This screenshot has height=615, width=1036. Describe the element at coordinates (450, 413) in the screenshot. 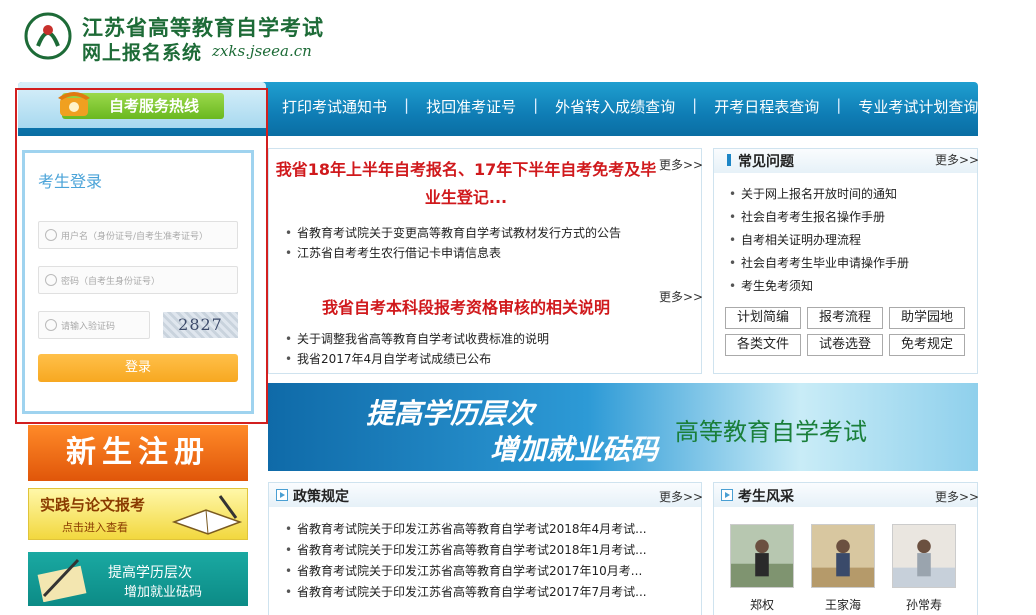

I see `promo-banner-line1: 提高学历层次` at that location.